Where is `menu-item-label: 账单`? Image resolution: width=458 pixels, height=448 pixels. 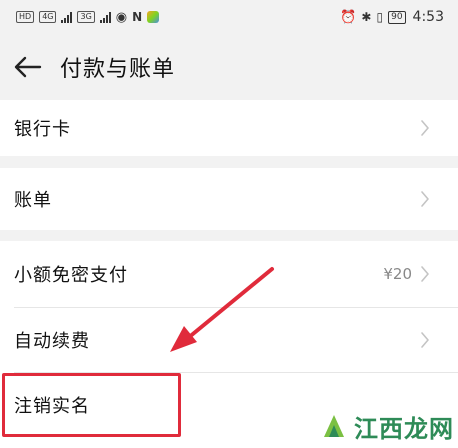
menu-item-label: 账单 is located at coordinates (33, 200).